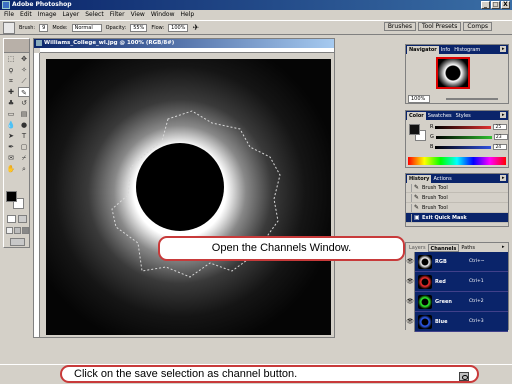 Image resolution: width=512 pixels, height=384 pixels. What do you see at coordinates (500, 137) in the screenshot?
I see `color-g-value: 23` at bounding box center [500, 137].